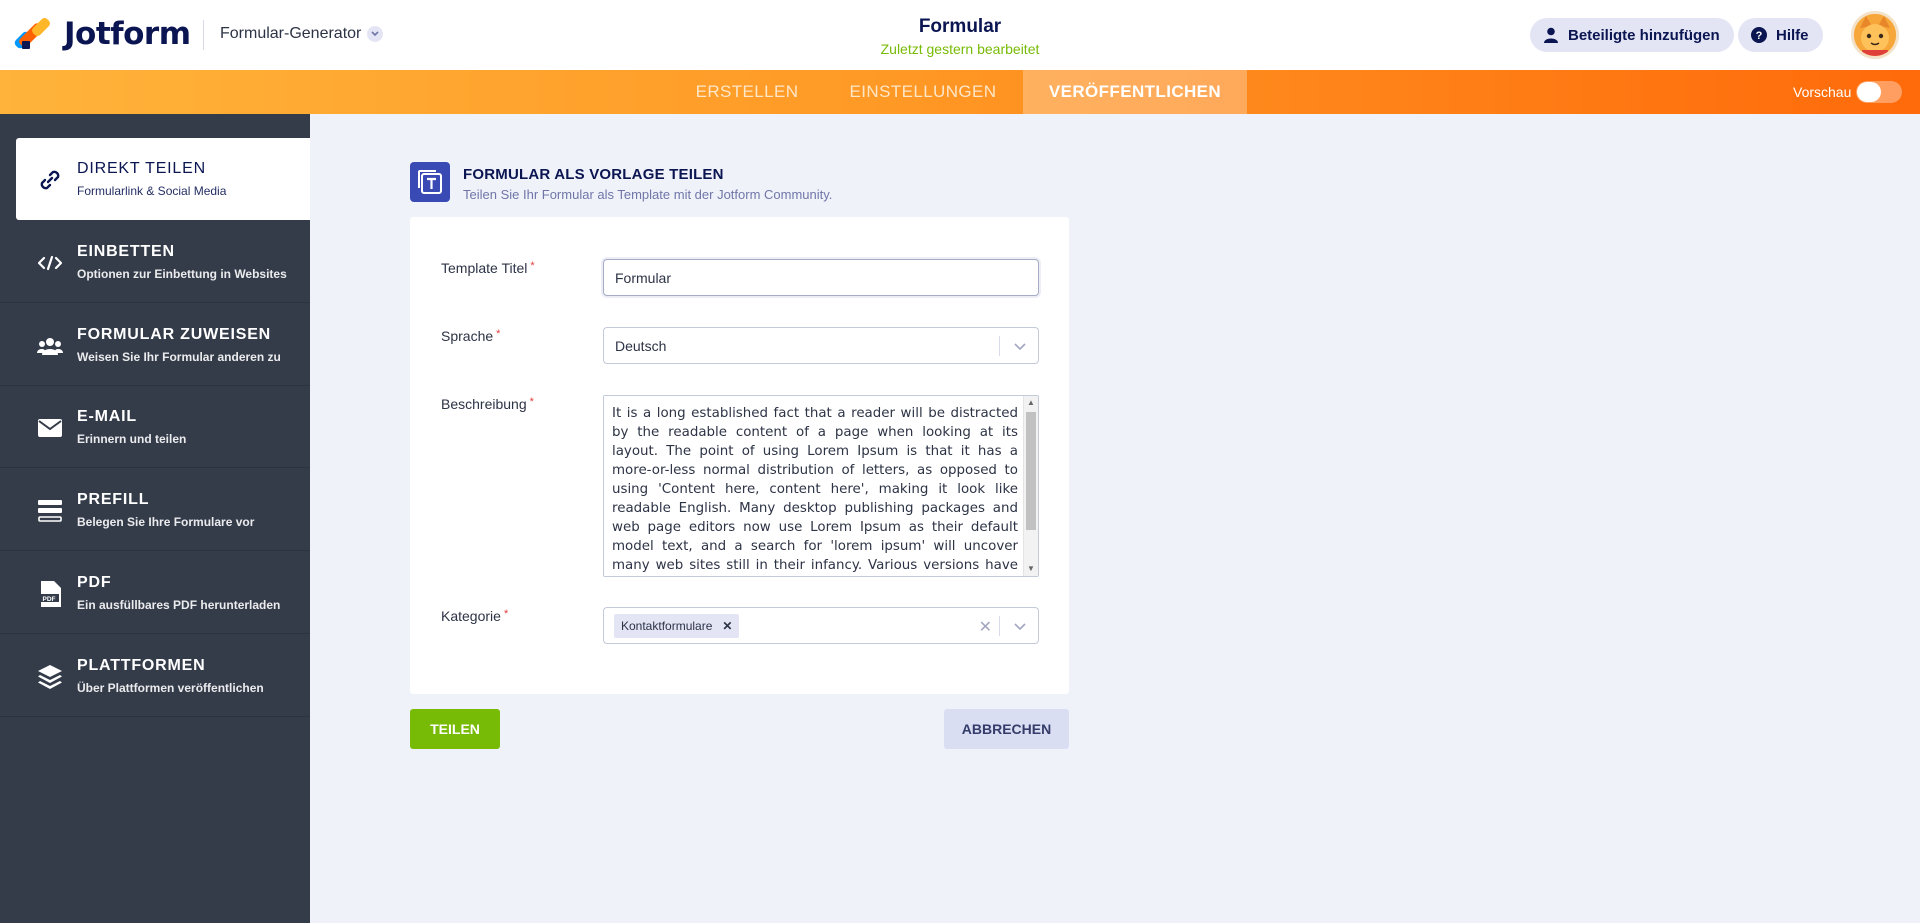  What do you see at coordinates (960, 27) in the screenshot?
I see `form-title: Formular` at bounding box center [960, 27].